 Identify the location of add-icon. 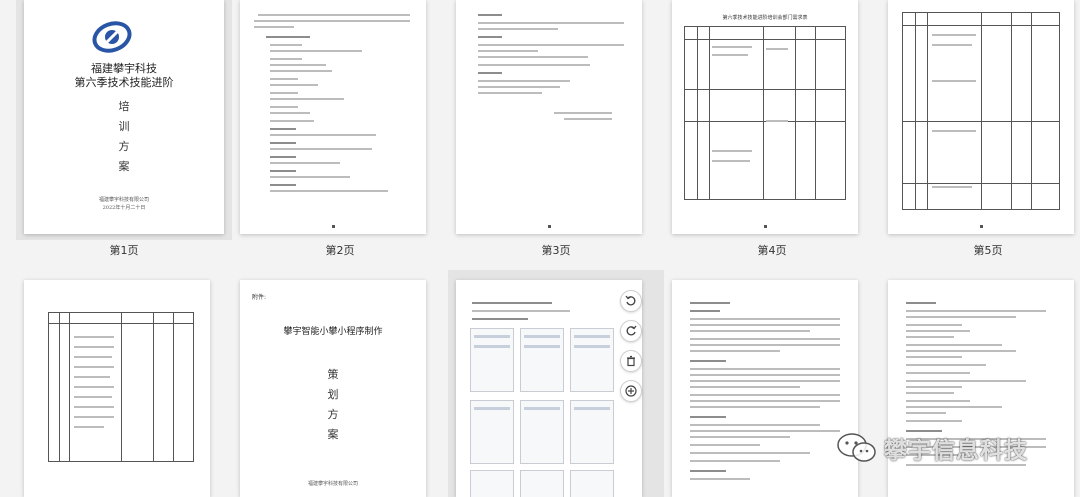
(631, 391).